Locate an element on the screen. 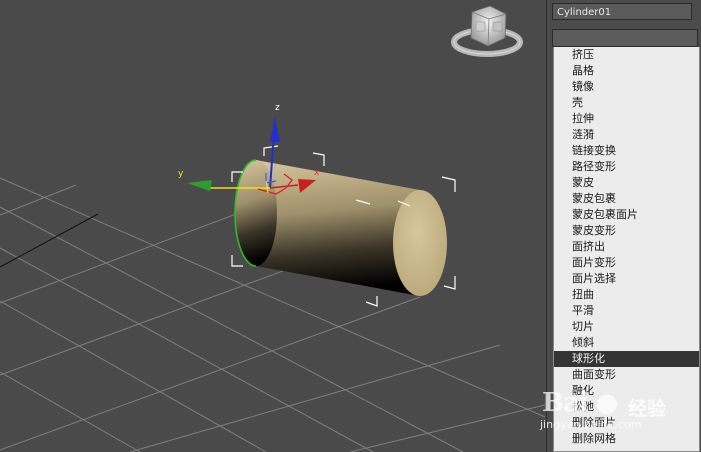  modifier-list-item: 切片 is located at coordinates (626, 327).